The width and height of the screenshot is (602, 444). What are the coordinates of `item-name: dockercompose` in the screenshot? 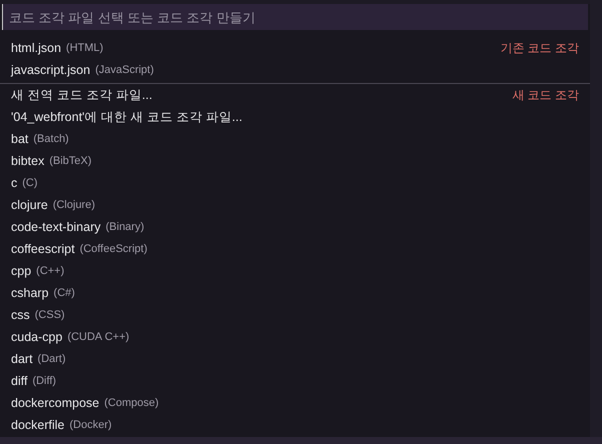 It's located at (55, 403).